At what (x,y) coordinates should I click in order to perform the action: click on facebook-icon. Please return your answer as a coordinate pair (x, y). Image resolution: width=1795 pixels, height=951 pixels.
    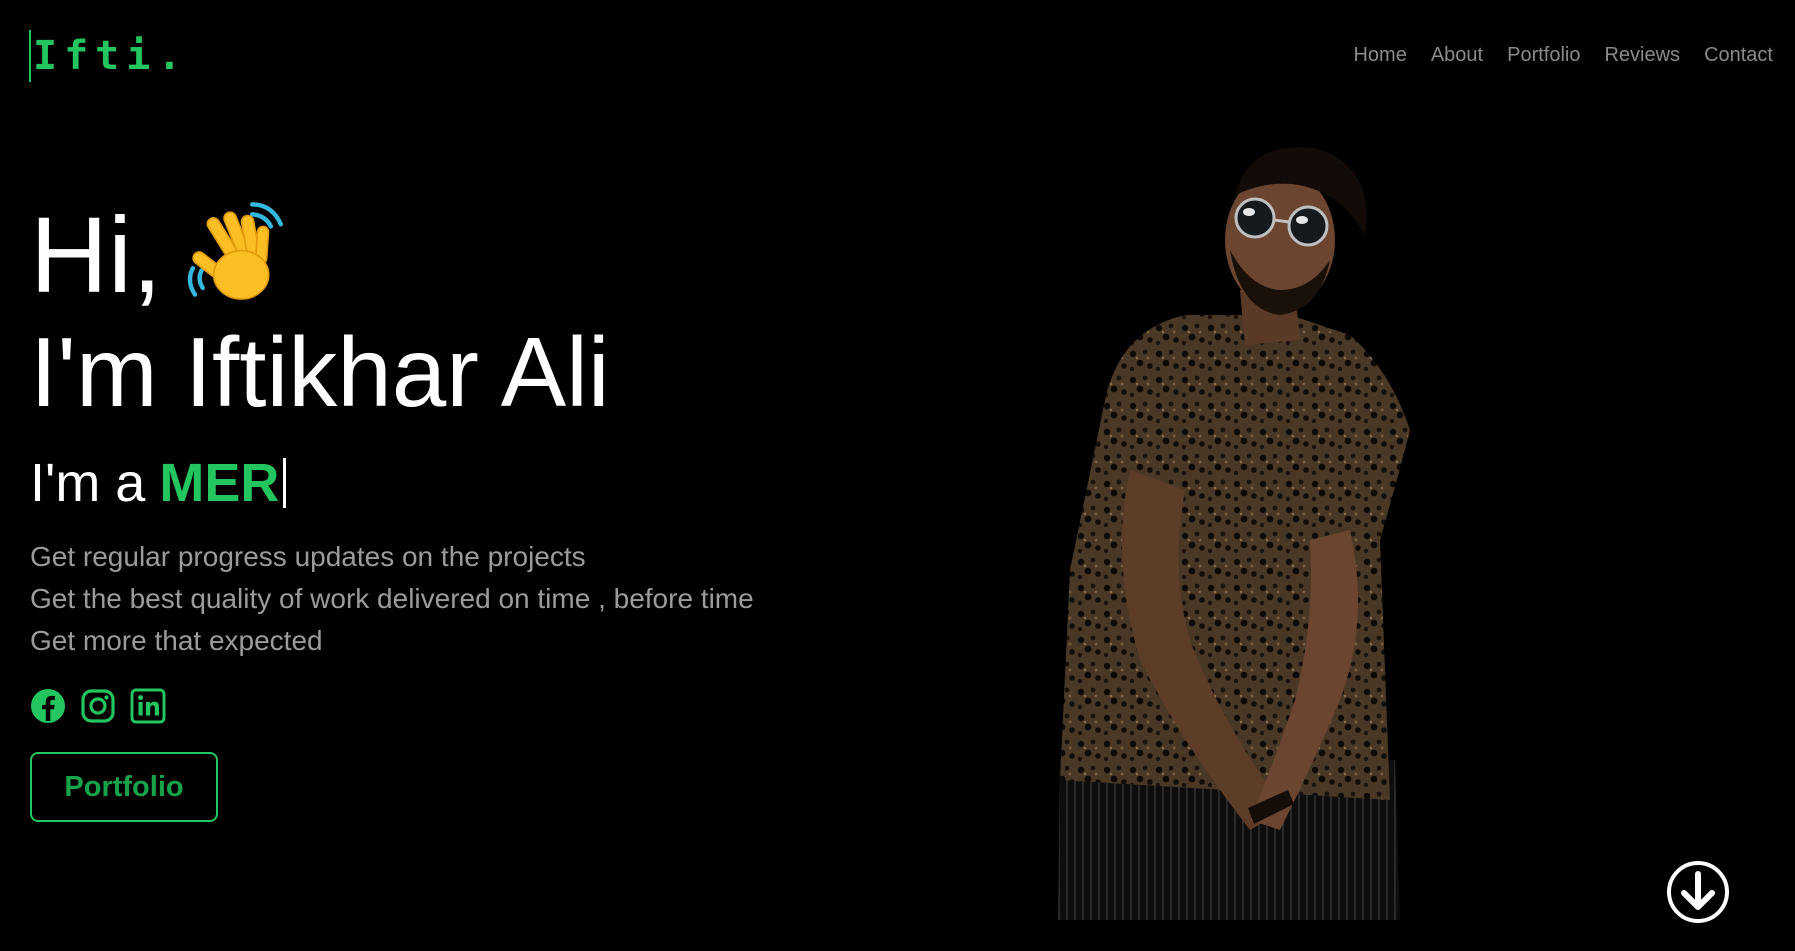
    Looking at the image, I should click on (48, 706).